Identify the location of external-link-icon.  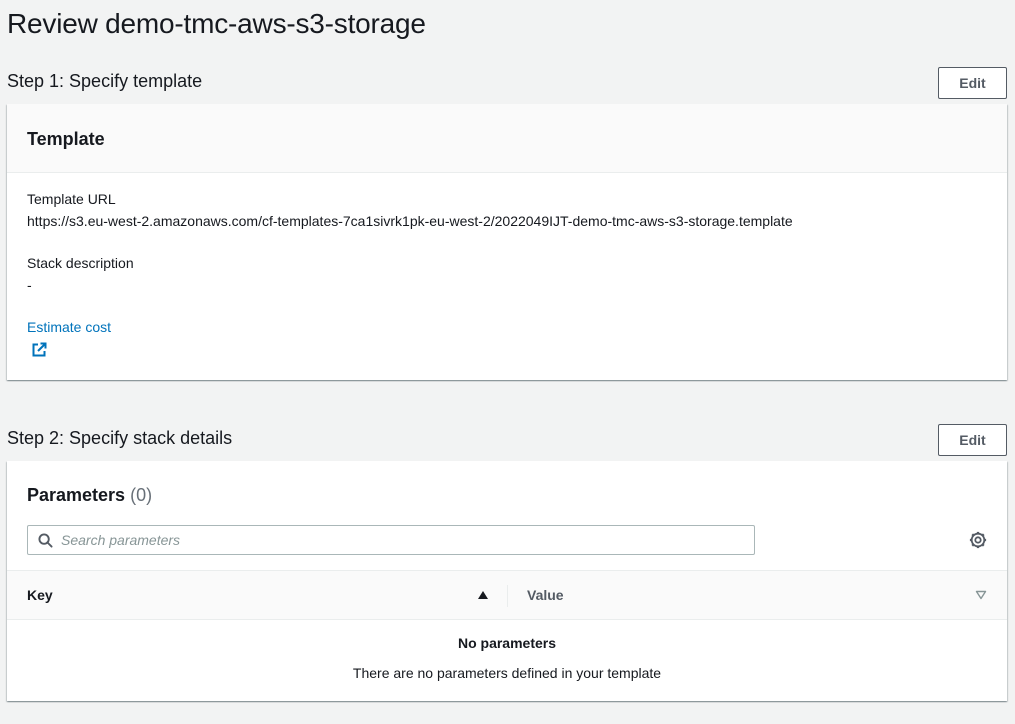
(39, 350).